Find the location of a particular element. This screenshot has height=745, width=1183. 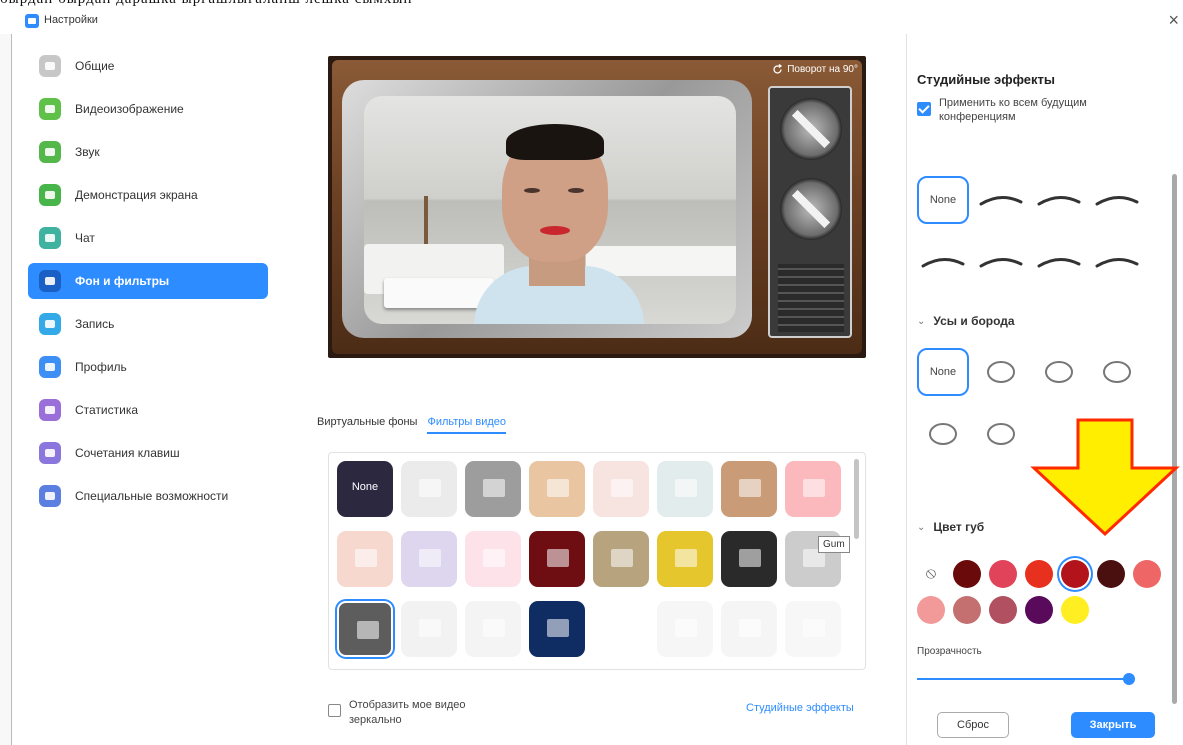

tab-virtual-backgrounds: Виртуальные фоны is located at coordinates (367, 425).